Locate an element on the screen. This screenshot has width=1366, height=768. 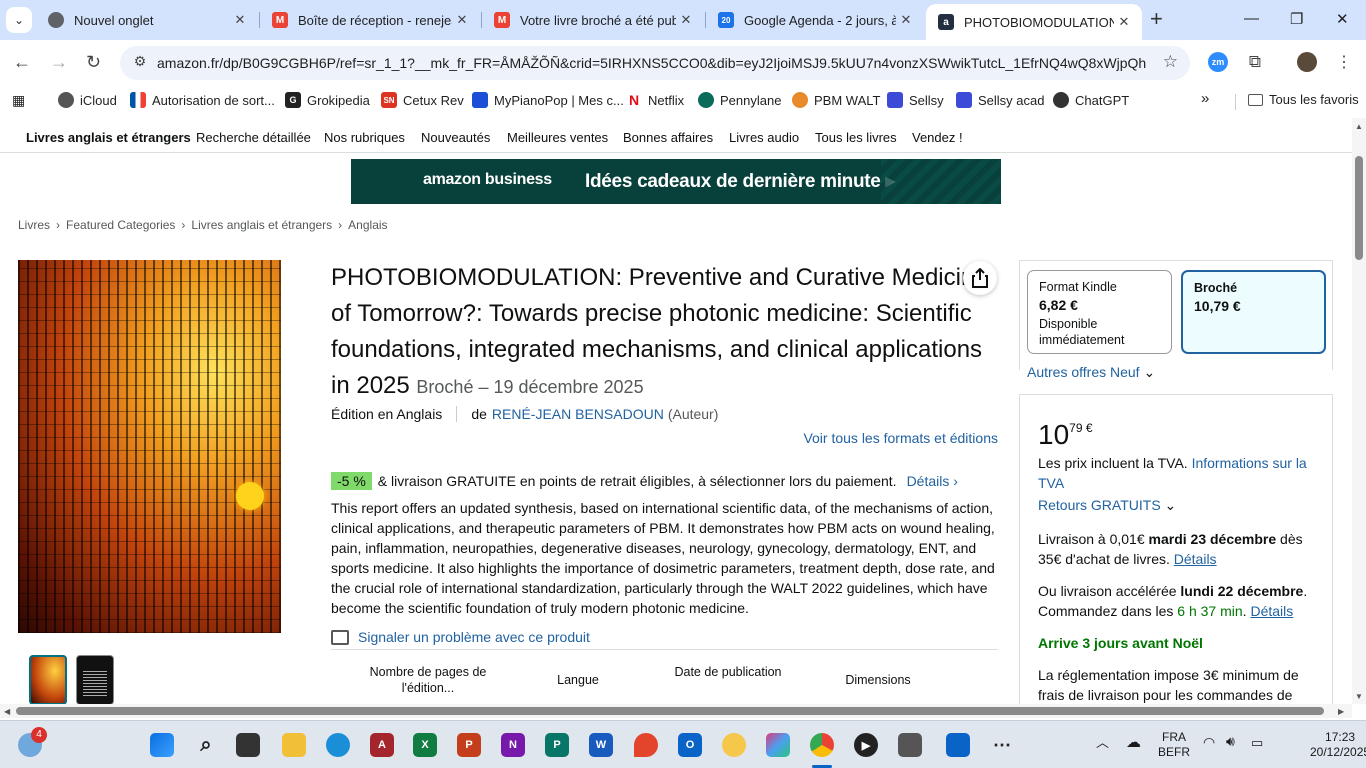
word-icon: W is located at coordinates (601, 745).